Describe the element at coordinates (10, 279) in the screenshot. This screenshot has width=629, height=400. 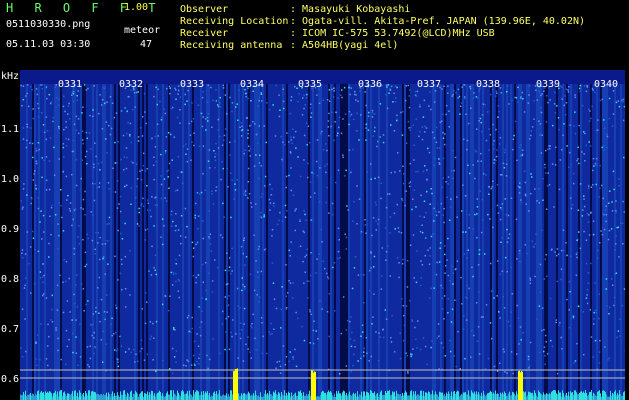
I see `y-tick-label: 0.8` at that location.